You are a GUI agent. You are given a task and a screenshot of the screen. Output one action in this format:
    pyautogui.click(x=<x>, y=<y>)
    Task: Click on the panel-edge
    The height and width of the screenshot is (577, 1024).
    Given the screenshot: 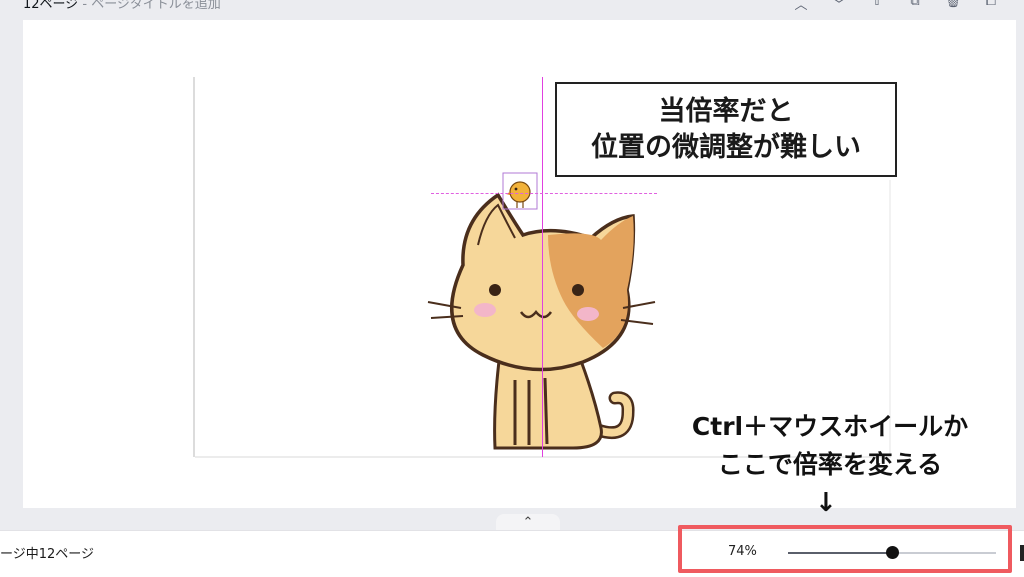 What is the action you would take?
    pyautogui.click(x=1022, y=553)
    